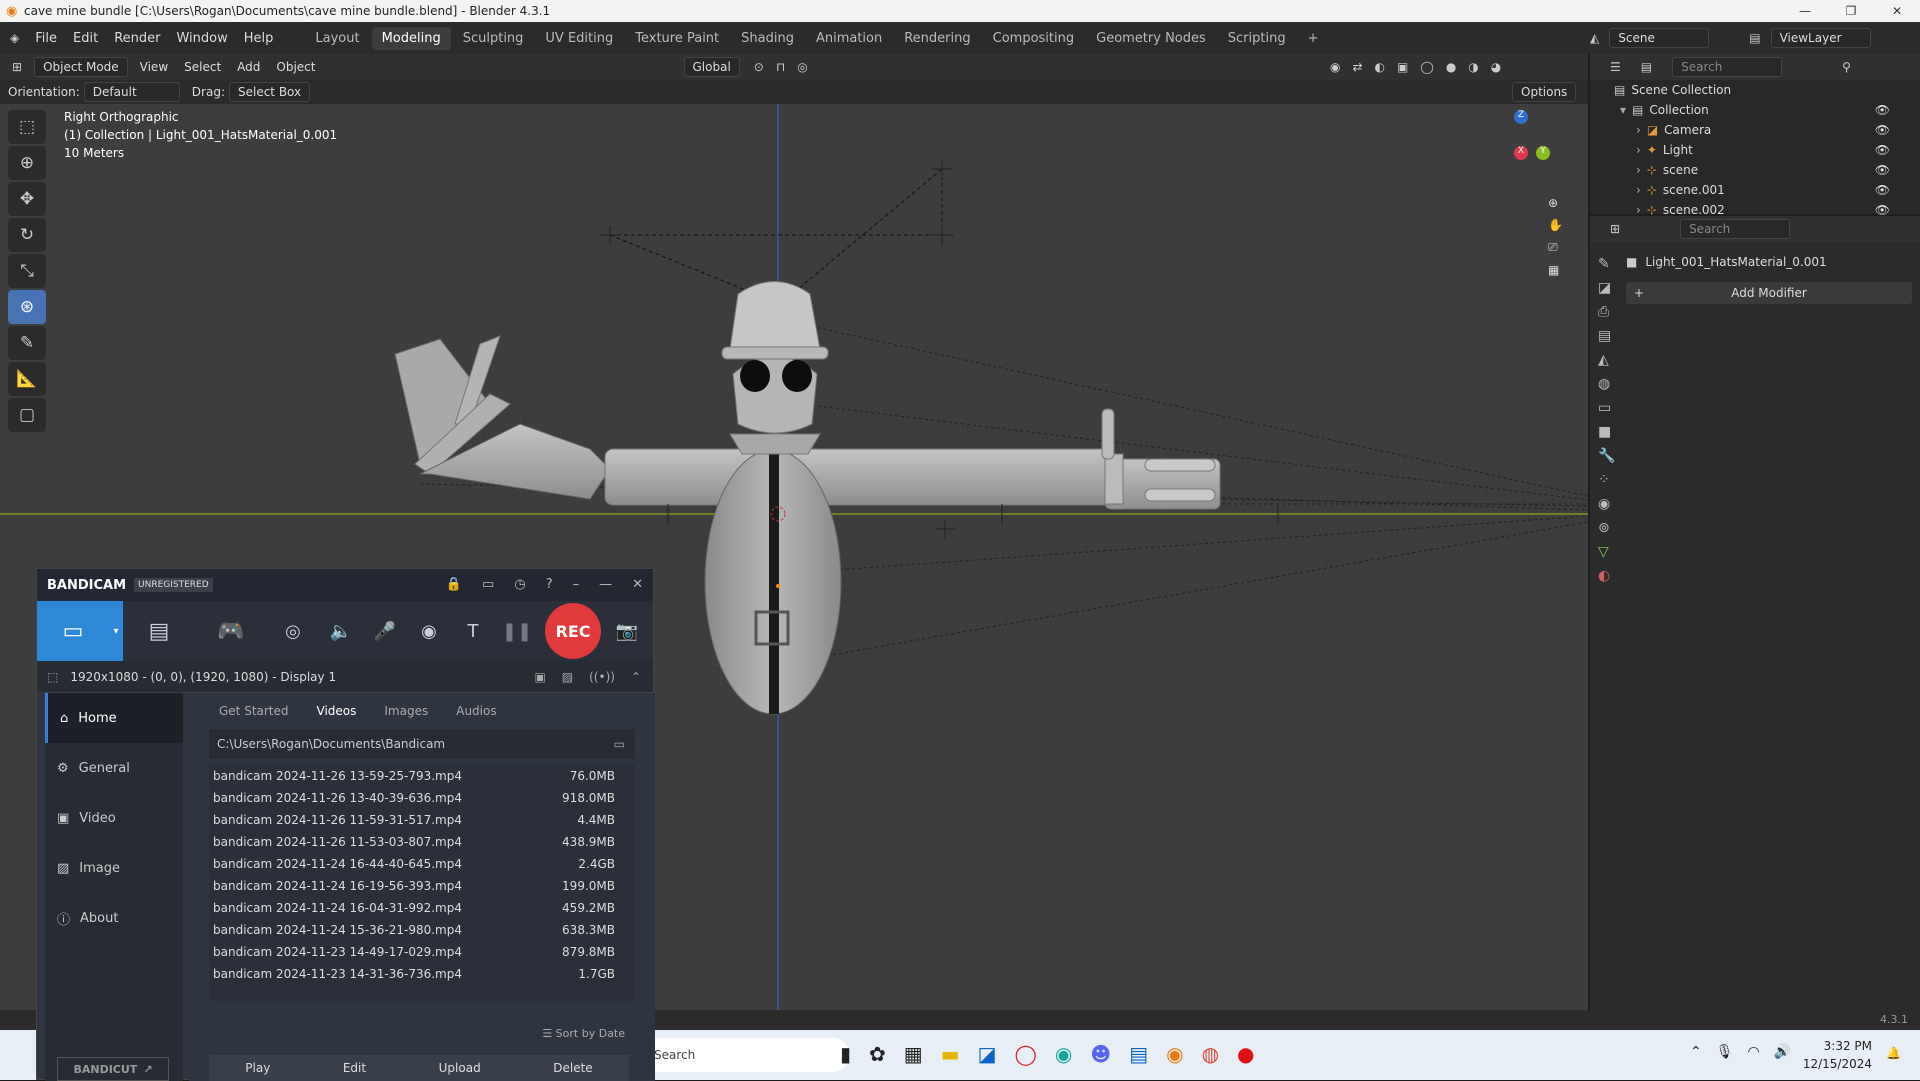 Image resolution: width=1920 pixels, height=1081 pixels. What do you see at coordinates (248, 67) in the screenshot?
I see `menu-add: Add` at bounding box center [248, 67].